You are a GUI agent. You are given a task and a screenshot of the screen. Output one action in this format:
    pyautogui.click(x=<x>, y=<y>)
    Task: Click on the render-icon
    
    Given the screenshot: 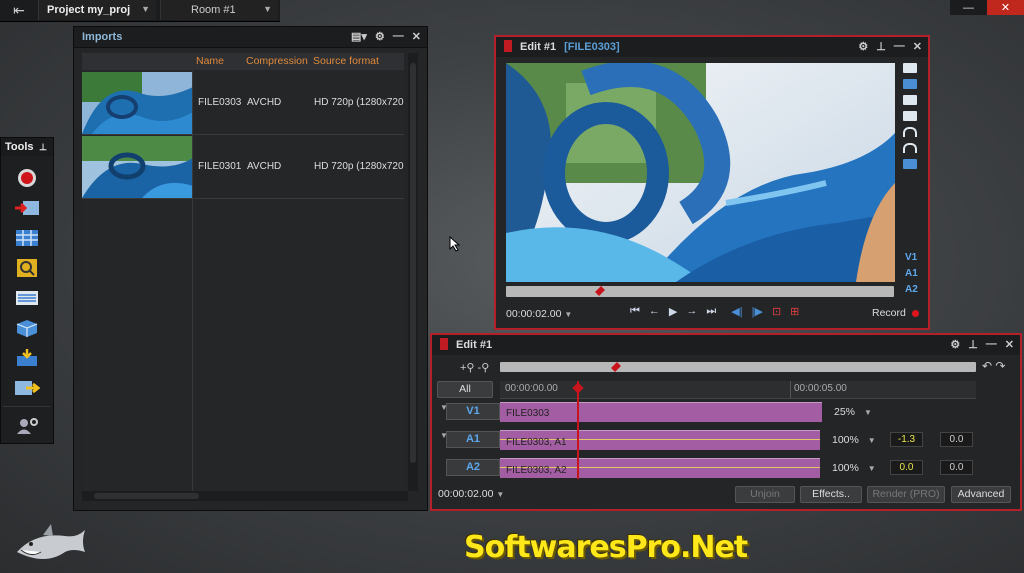 What is the action you would take?
    pyautogui.click(x=27, y=358)
    